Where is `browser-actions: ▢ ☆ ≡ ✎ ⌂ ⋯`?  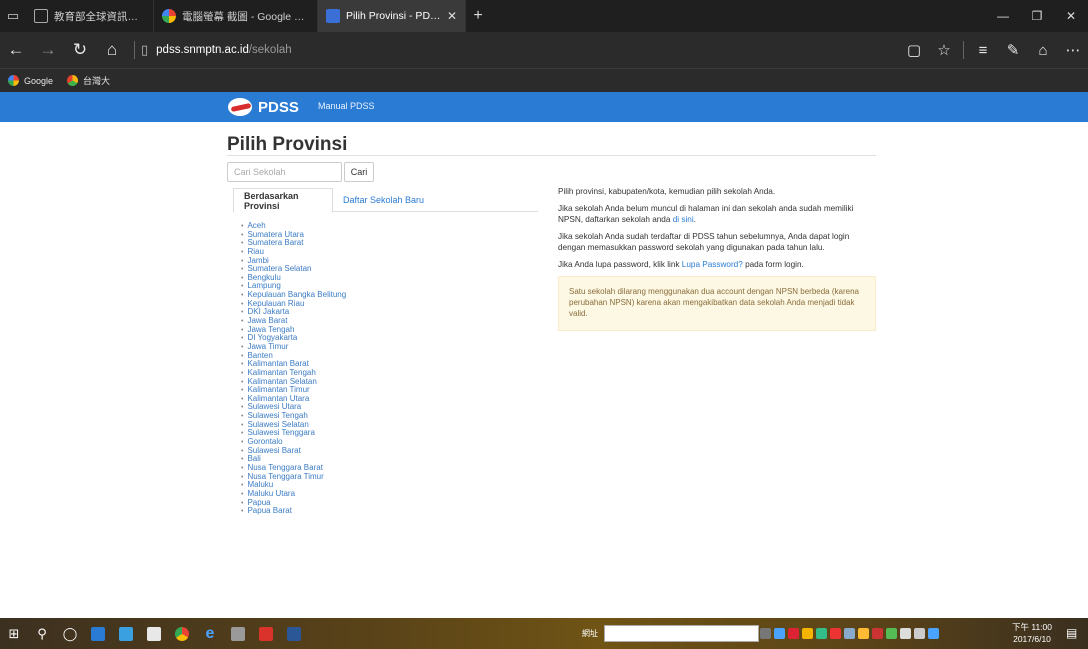
browser-actions: ▢ ☆ ≡ ✎ ⌂ ⋯ is located at coordinates (993, 50).